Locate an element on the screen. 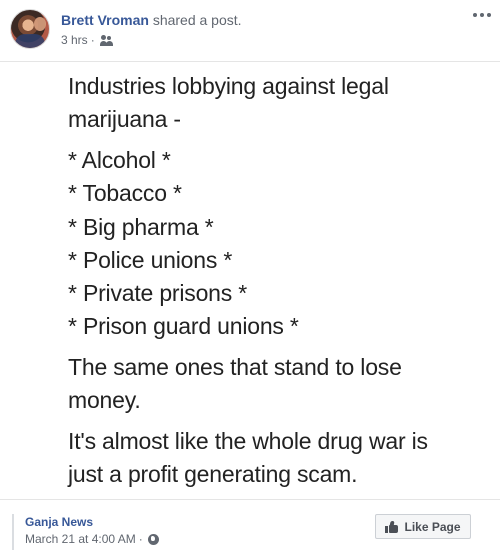 The image size is (500, 555). like-page-button: Like Page is located at coordinates (423, 526).